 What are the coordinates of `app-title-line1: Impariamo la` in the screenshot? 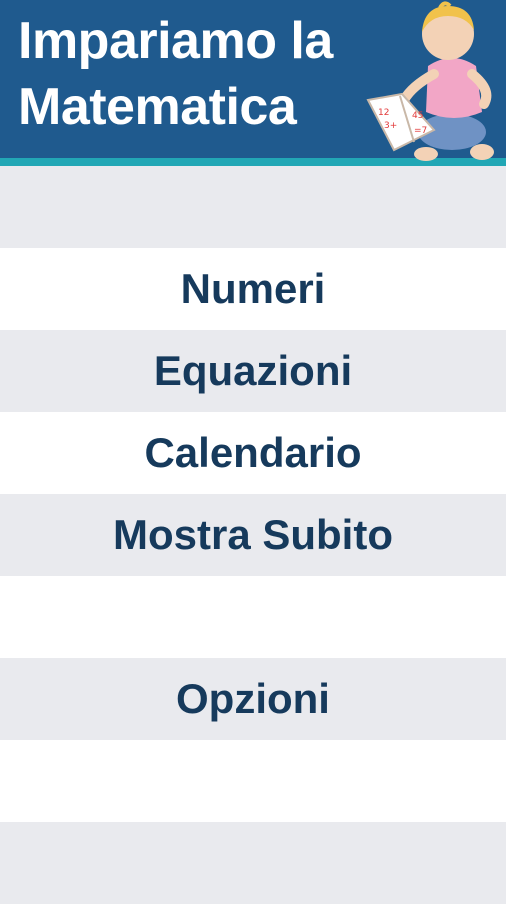 It's located at (175, 41).